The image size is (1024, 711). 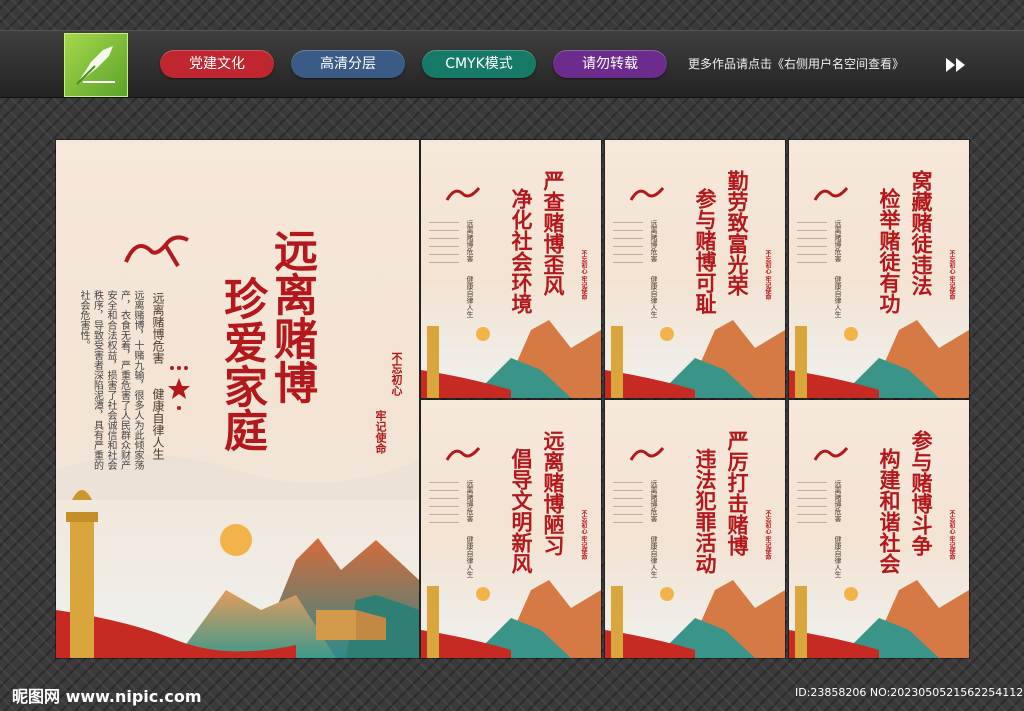 I want to click on main-title-line1: 远离赌博, so click(x=291, y=316).